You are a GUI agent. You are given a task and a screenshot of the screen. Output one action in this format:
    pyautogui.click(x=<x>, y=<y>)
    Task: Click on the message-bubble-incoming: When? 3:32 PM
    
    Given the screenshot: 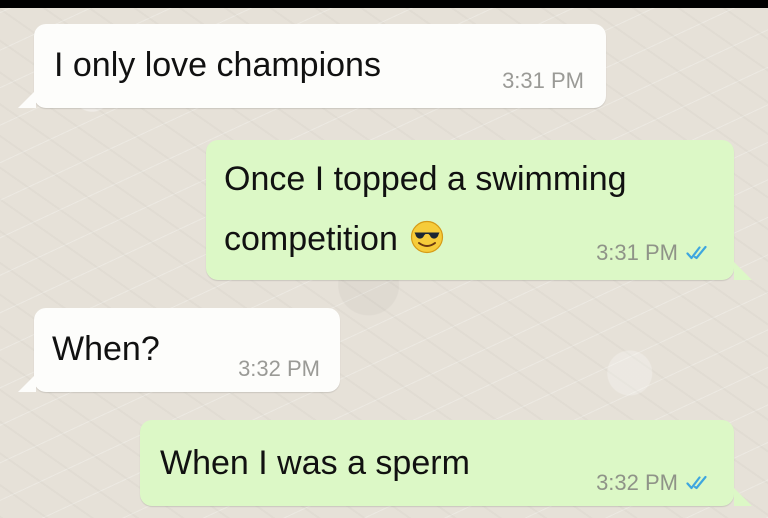 What is the action you would take?
    pyautogui.click(x=179, y=350)
    